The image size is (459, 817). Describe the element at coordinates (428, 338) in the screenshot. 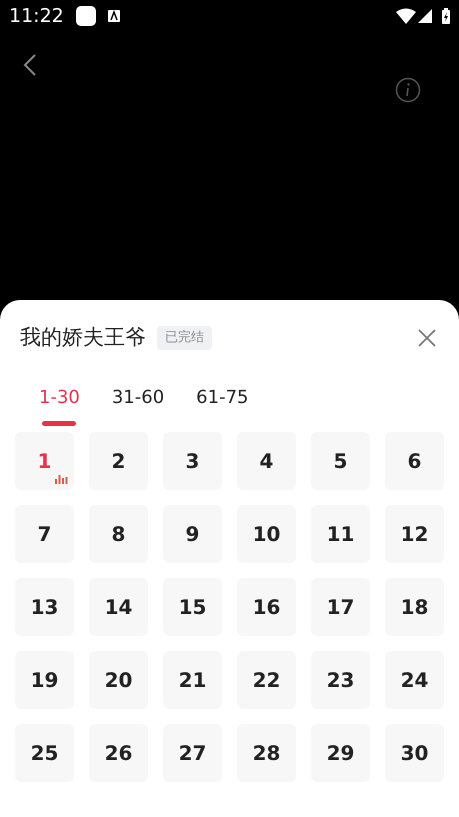

I see `close-button` at that location.